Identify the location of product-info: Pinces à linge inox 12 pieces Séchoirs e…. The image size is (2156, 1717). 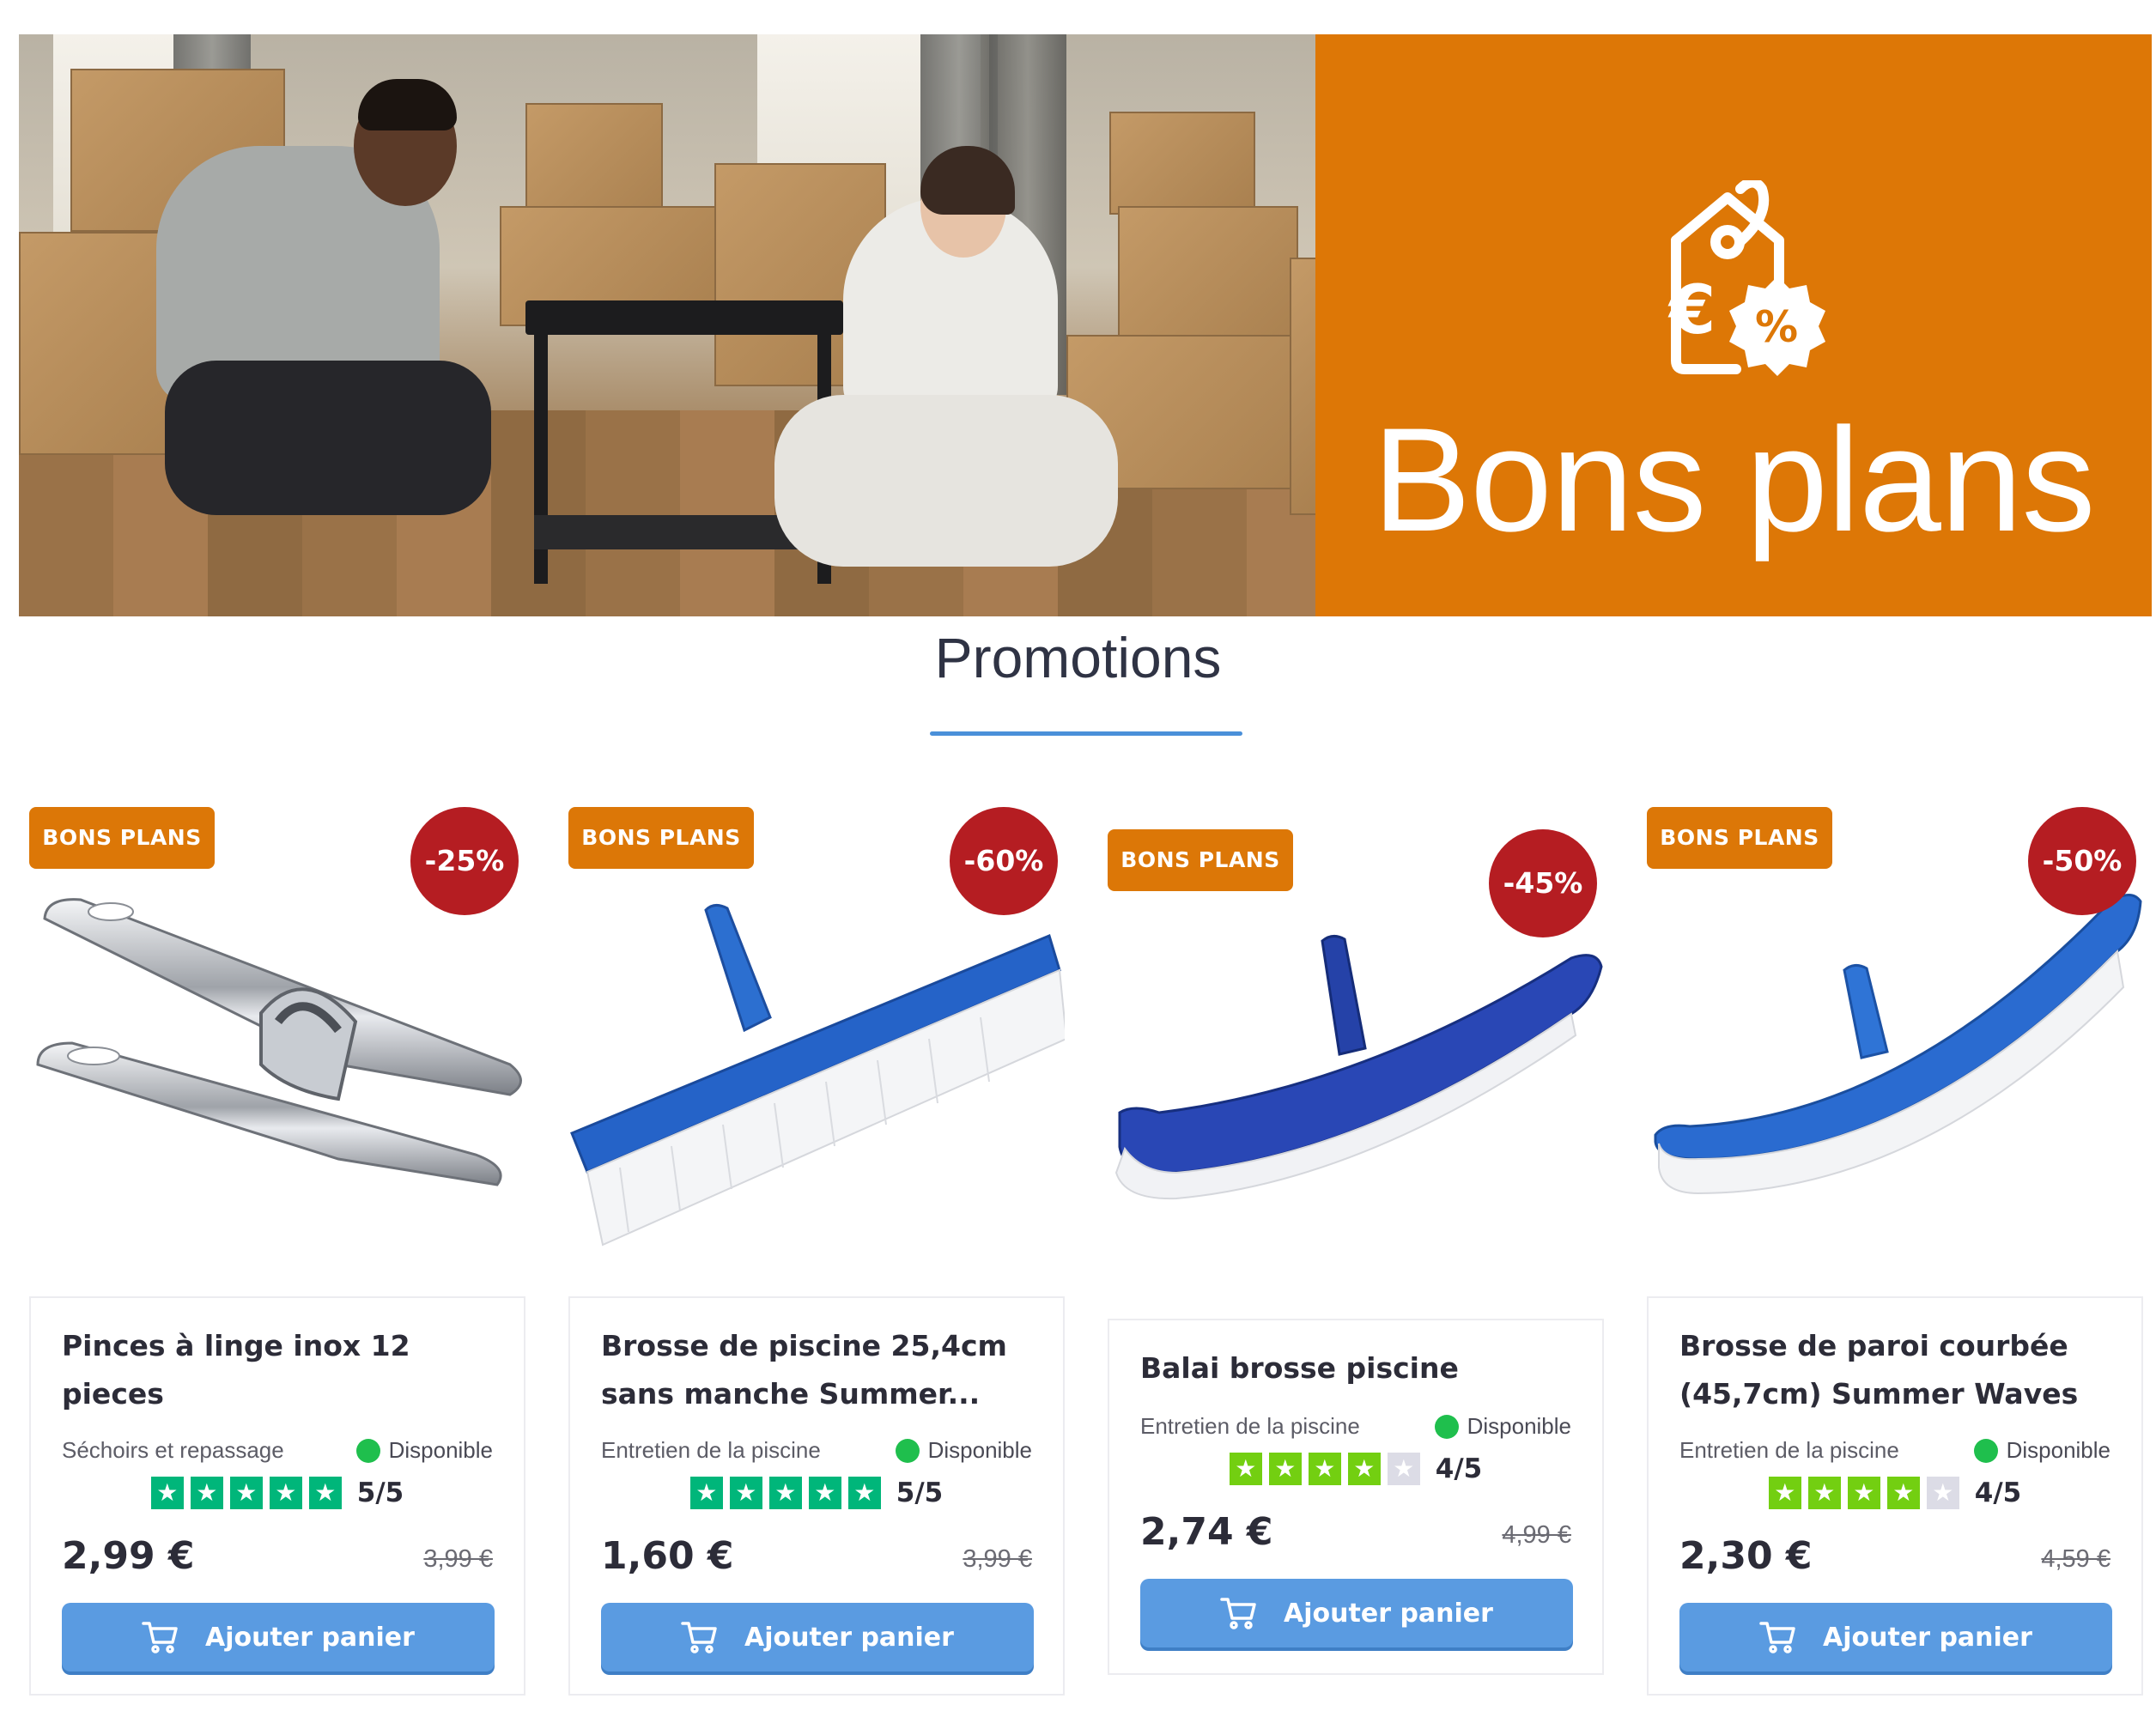
(277, 1496).